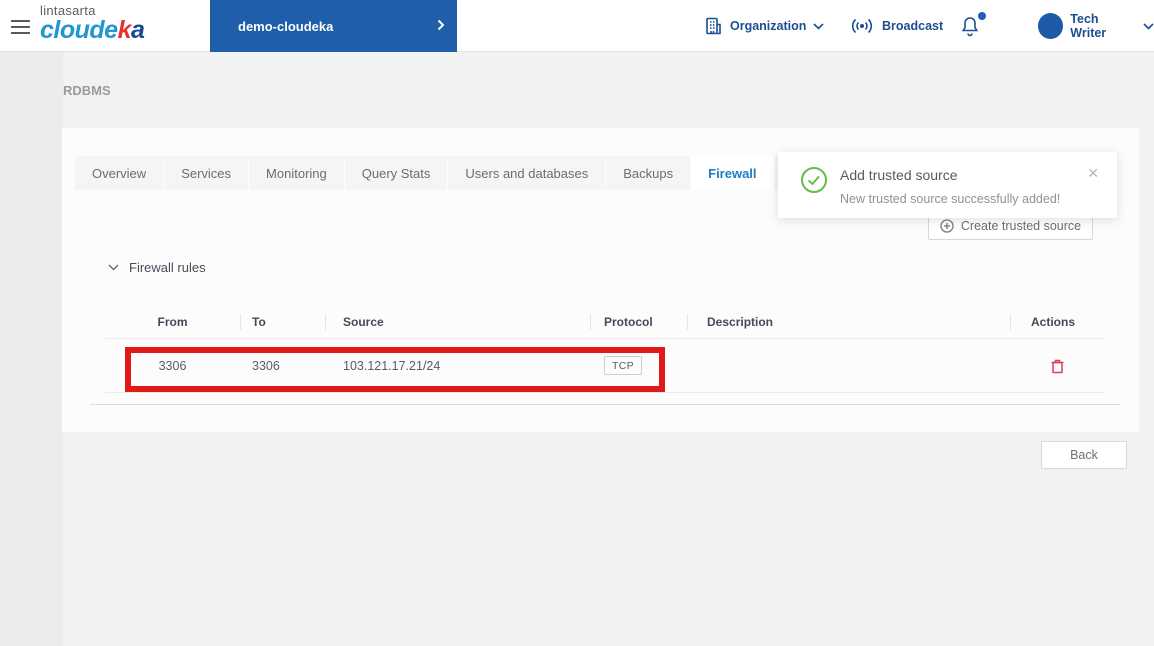 This screenshot has height=646, width=1154. I want to click on hamburger-menu-icon, so click(20, 27).